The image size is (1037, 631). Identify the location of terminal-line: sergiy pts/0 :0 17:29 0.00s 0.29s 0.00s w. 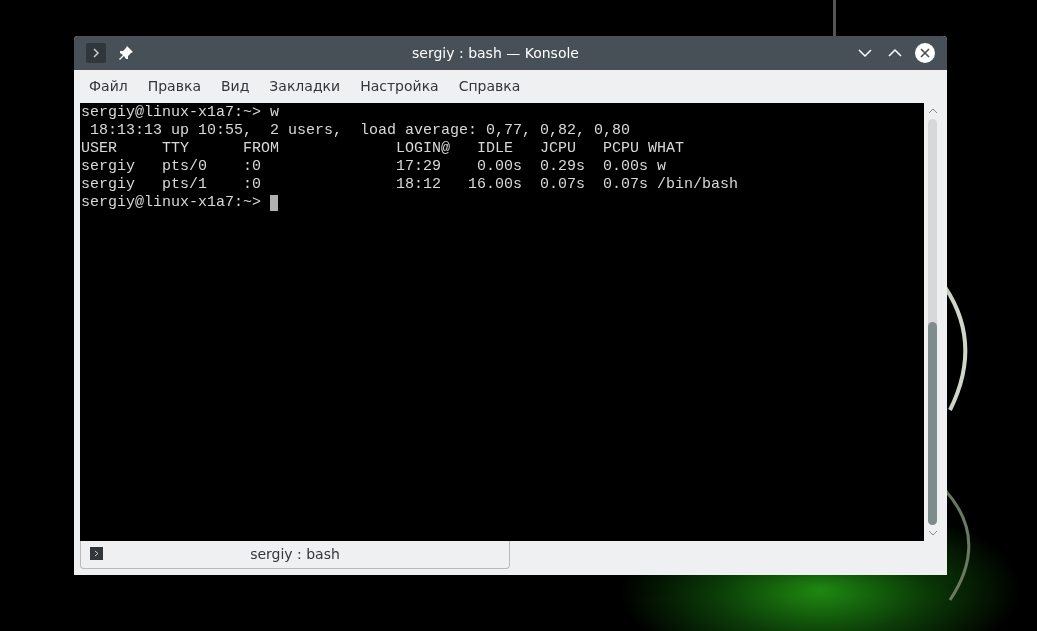
(374, 167).